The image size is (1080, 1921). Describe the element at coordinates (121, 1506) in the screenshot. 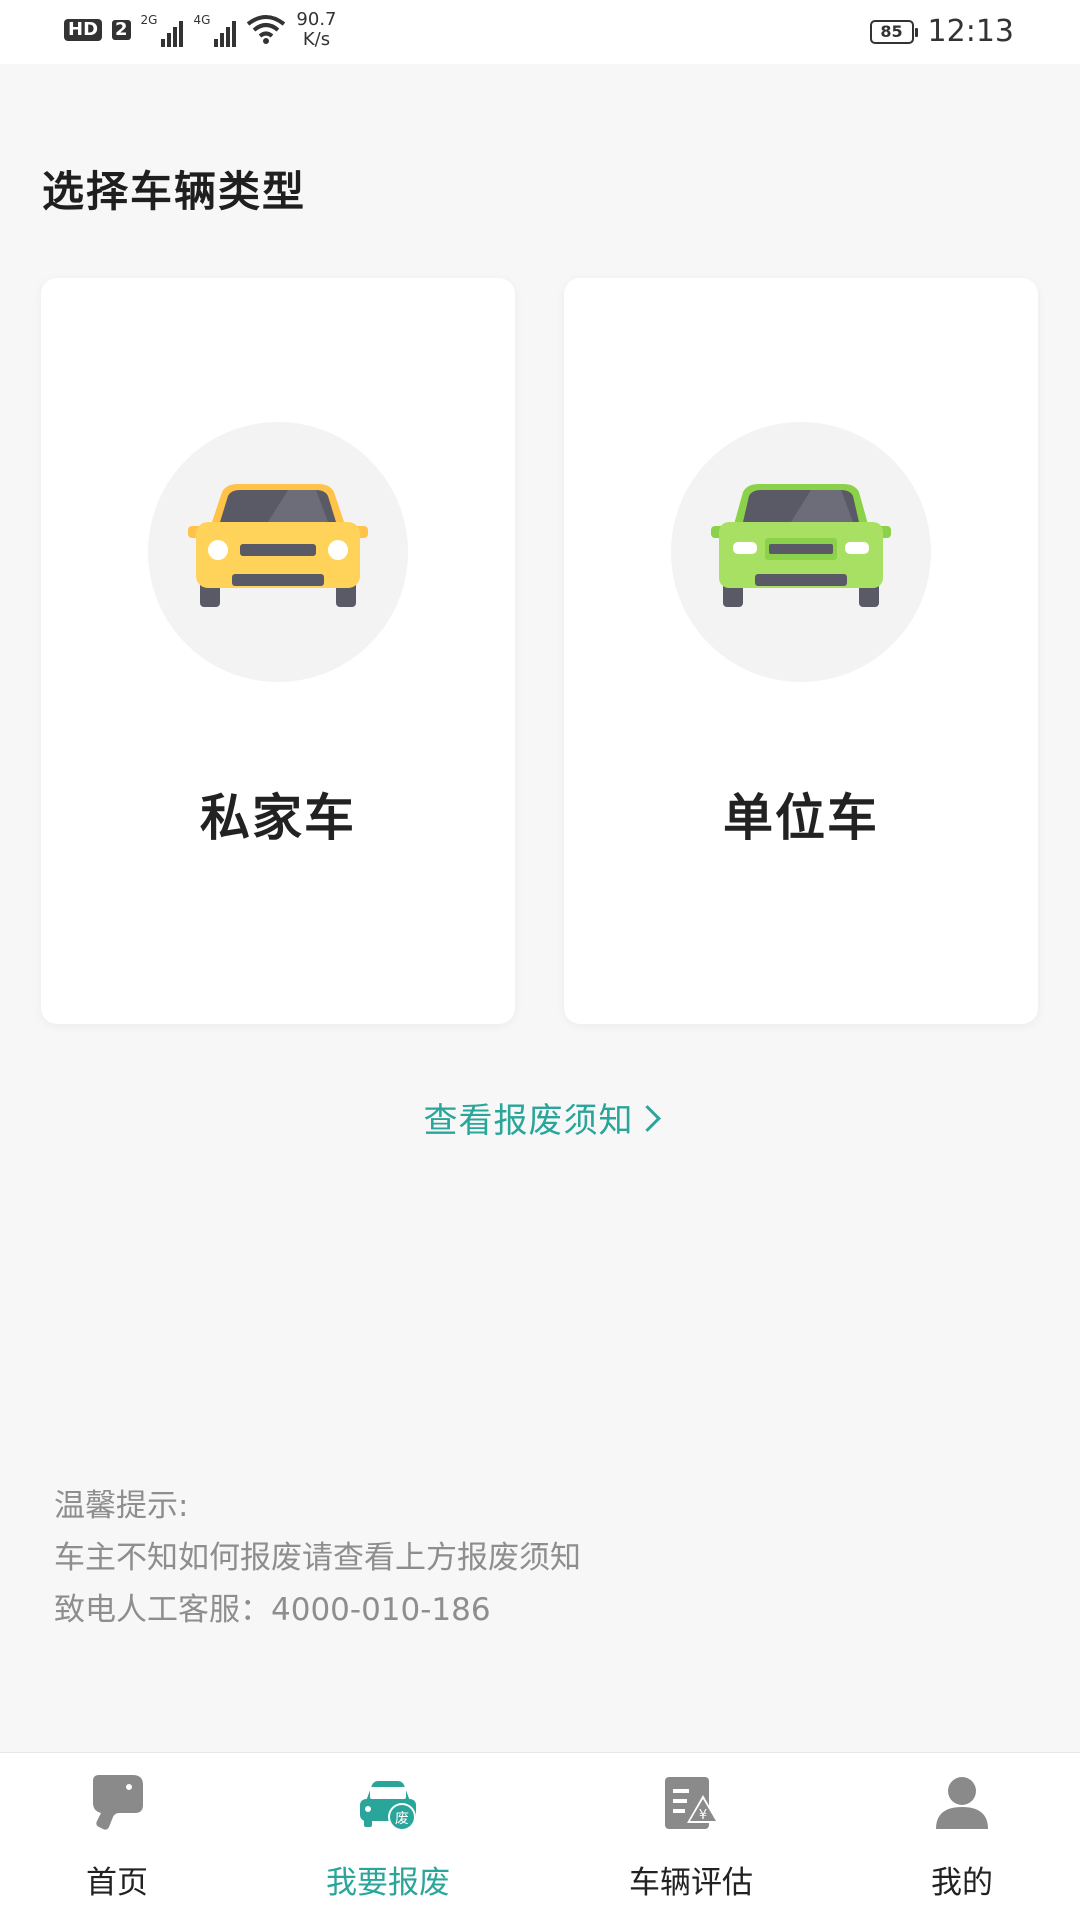

I see `tips-heading: 温馨提示:` at that location.